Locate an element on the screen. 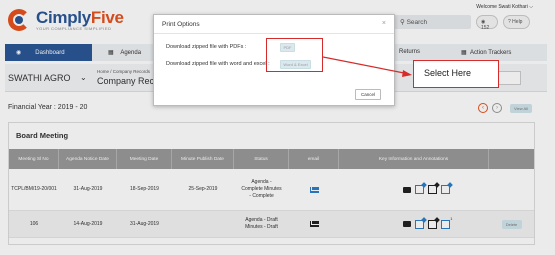 The height and width of the screenshot is (255, 555). modal-title: Print Options is located at coordinates (181, 24).